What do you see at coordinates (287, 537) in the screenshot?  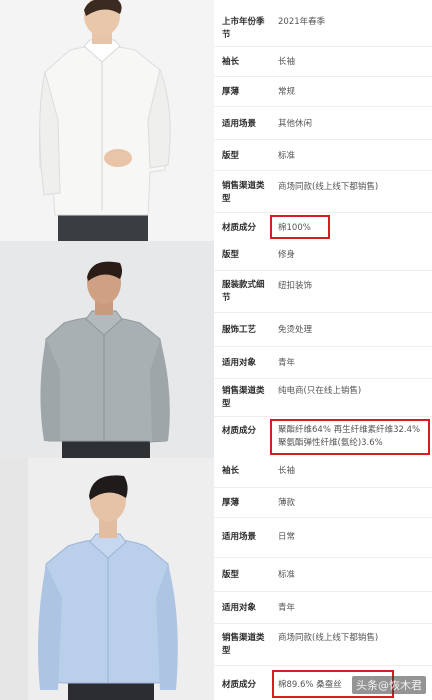 I see `spec-value: 日常` at bounding box center [287, 537].